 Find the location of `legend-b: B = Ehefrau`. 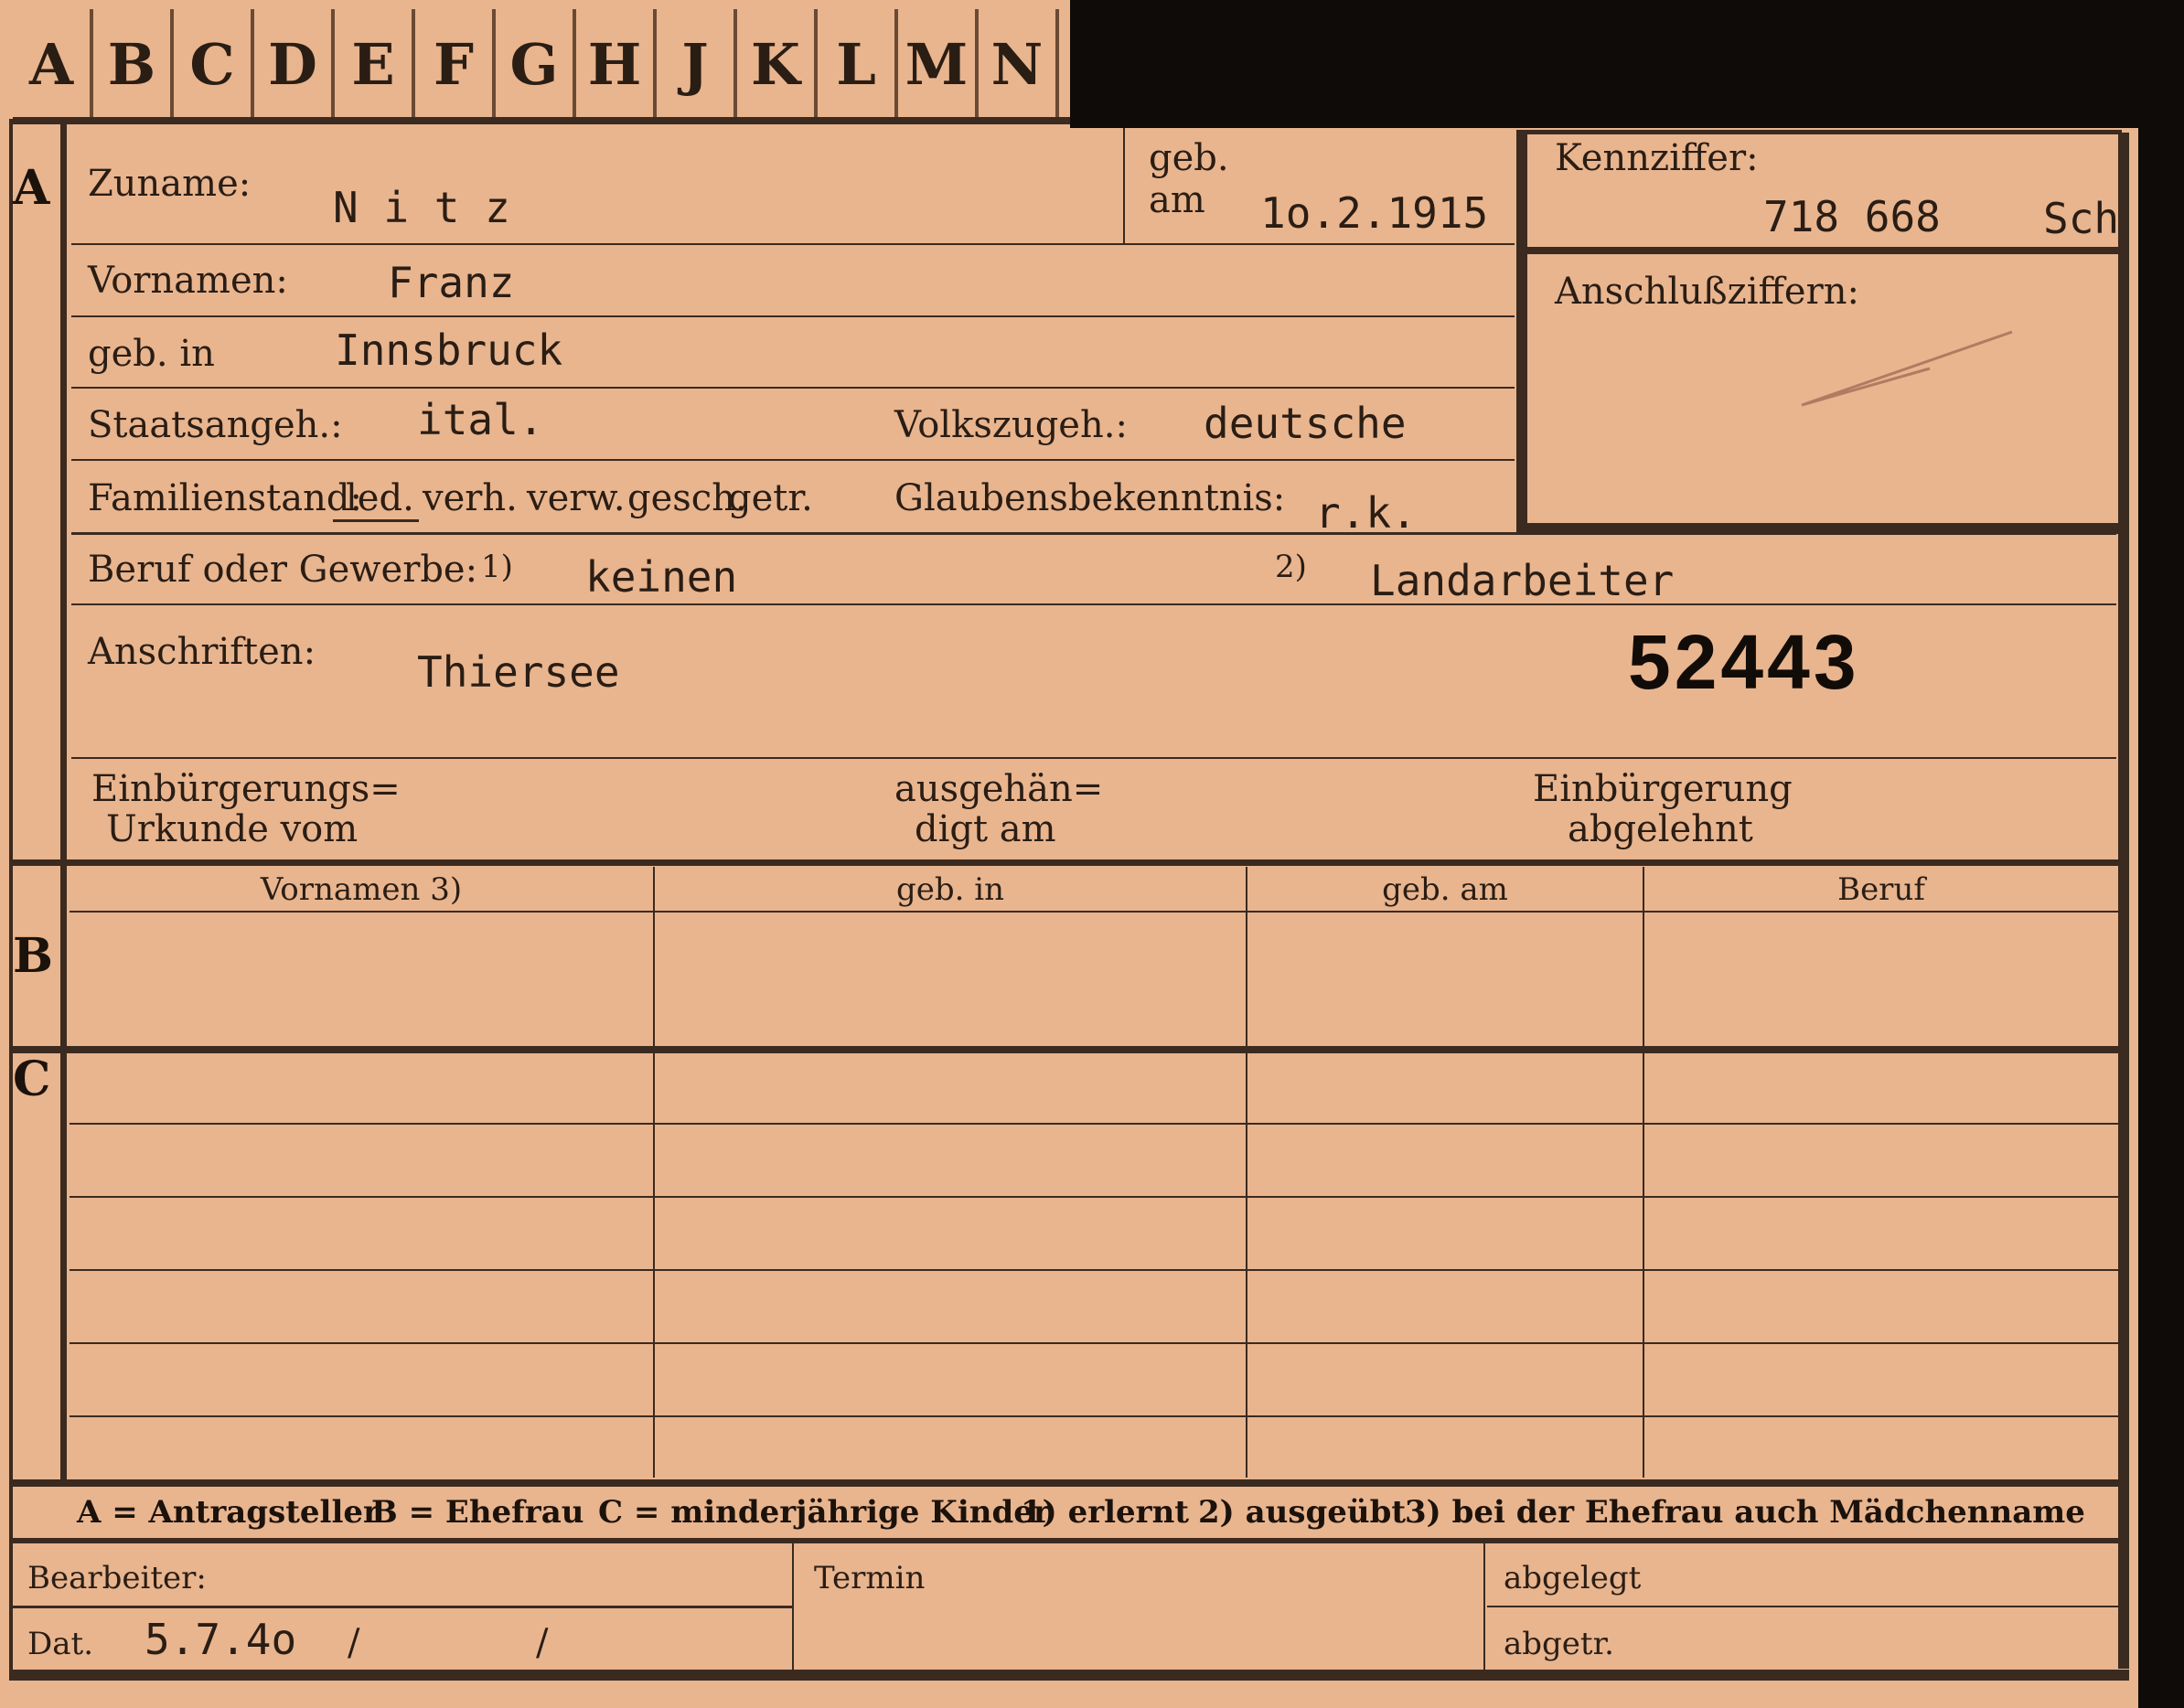

legend-b: B = Ehefrau is located at coordinates (477, 1513).